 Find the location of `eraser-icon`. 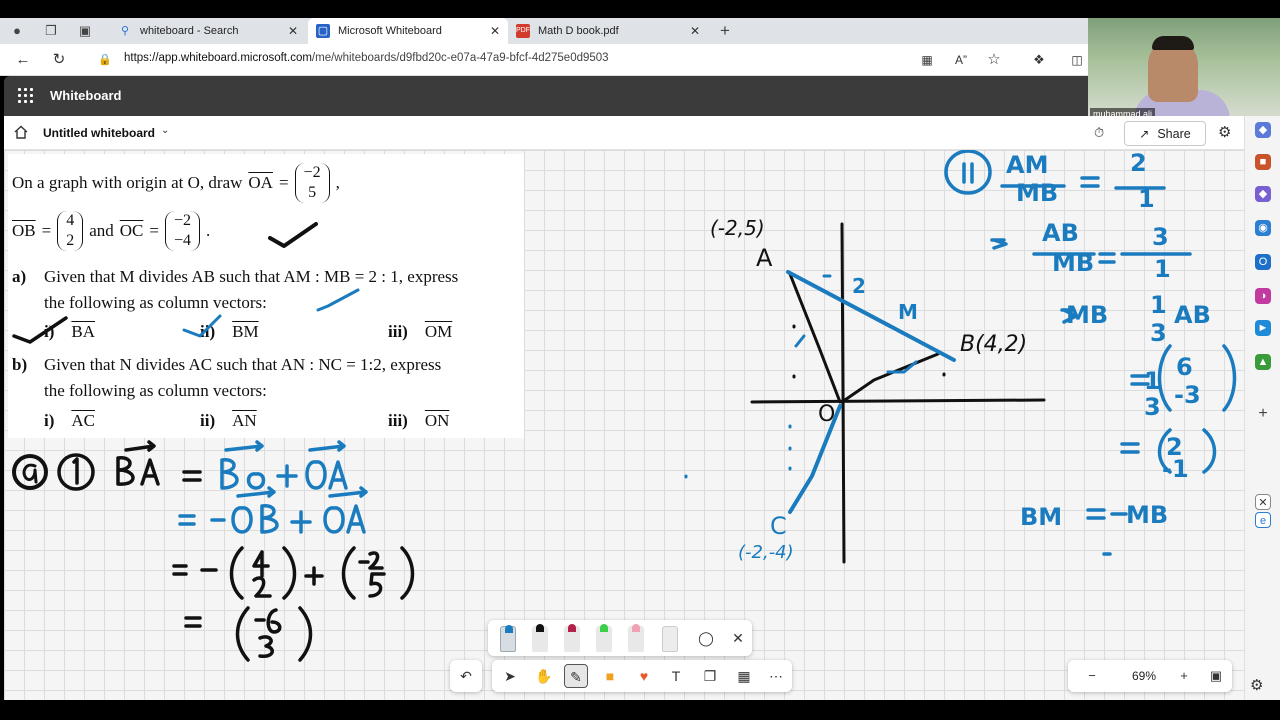

eraser-icon is located at coordinates (636, 638).